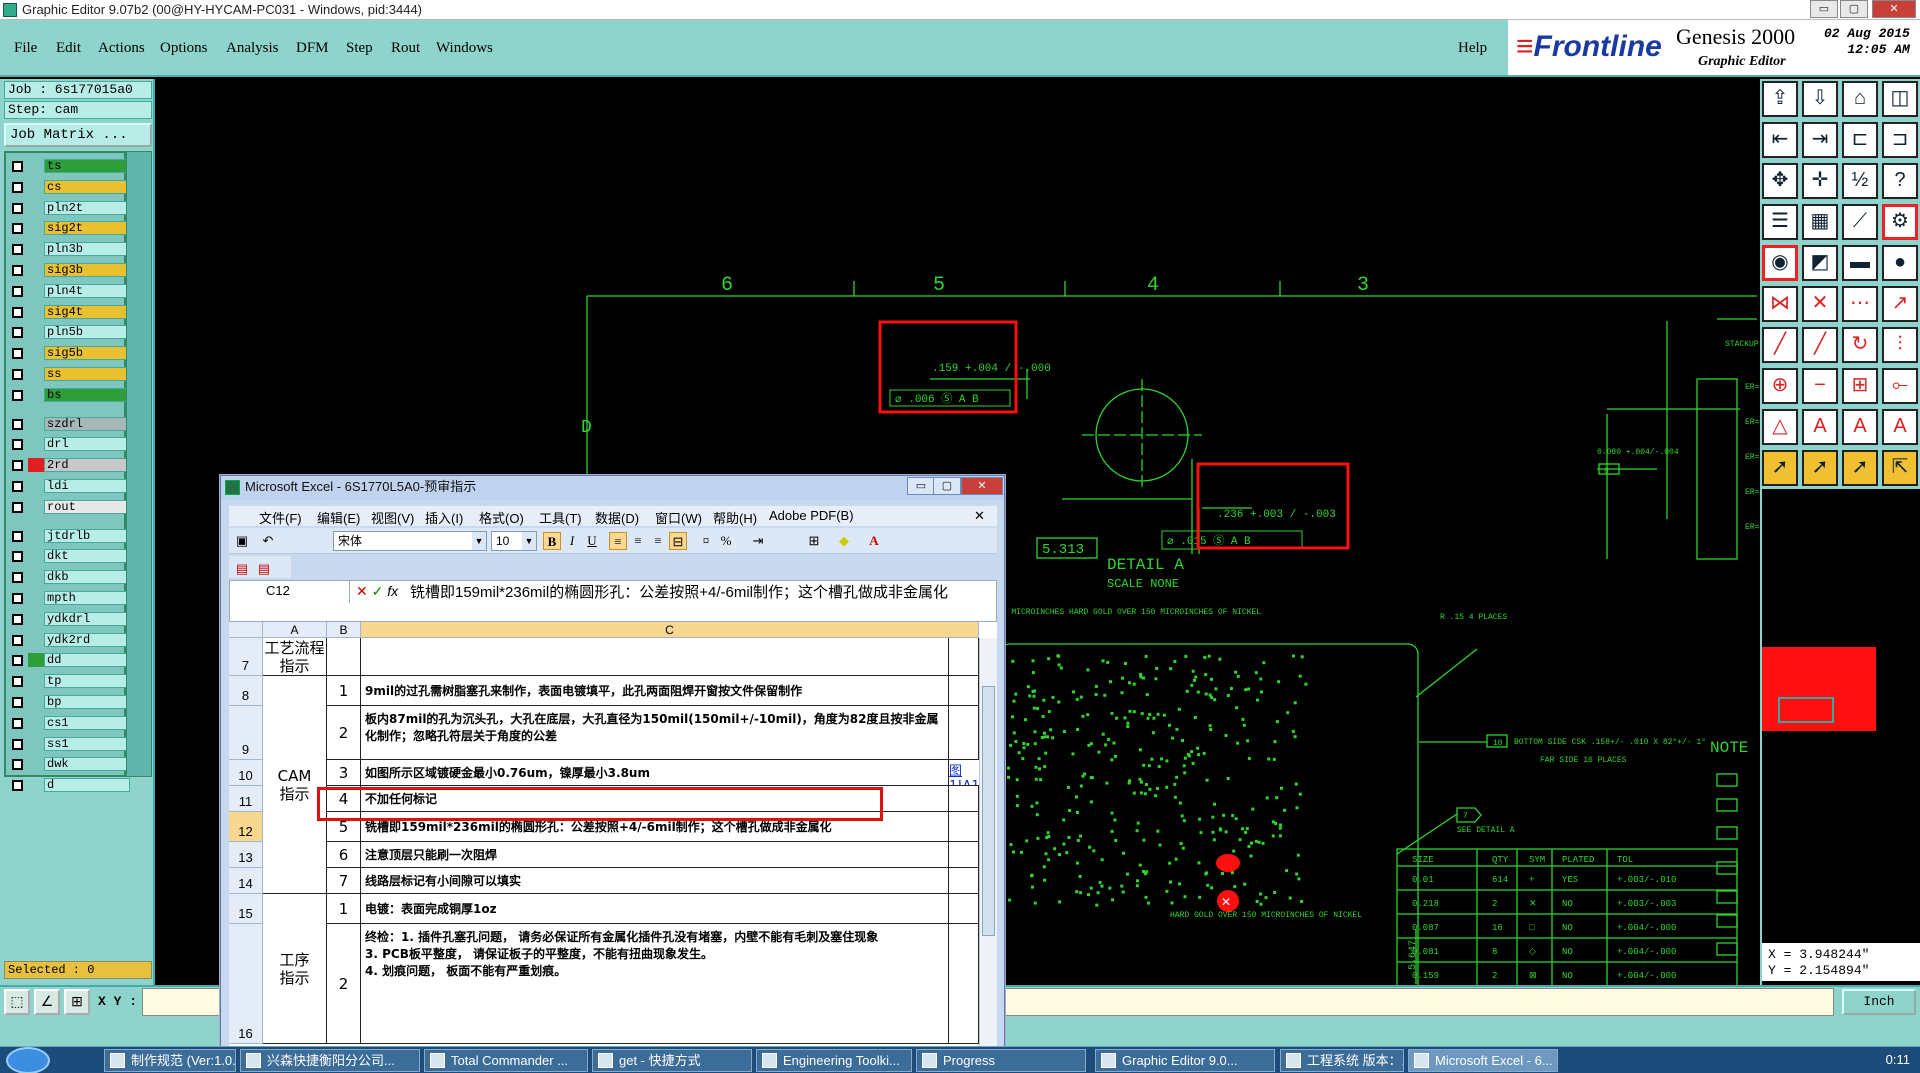 The height and width of the screenshot is (1073, 1920). What do you see at coordinates (246, 657) in the screenshot?
I see `row-header-7: 7` at bounding box center [246, 657].